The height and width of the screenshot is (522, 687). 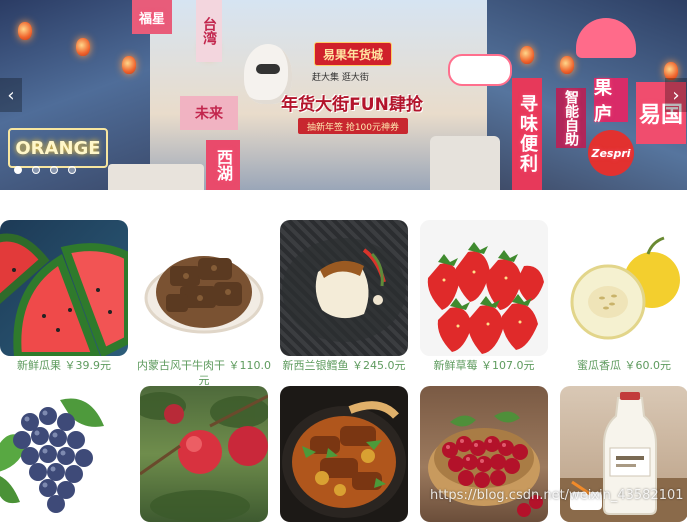 What do you see at coordinates (465, 163) in the screenshot?
I see `banner-vehicle-right` at bounding box center [465, 163].